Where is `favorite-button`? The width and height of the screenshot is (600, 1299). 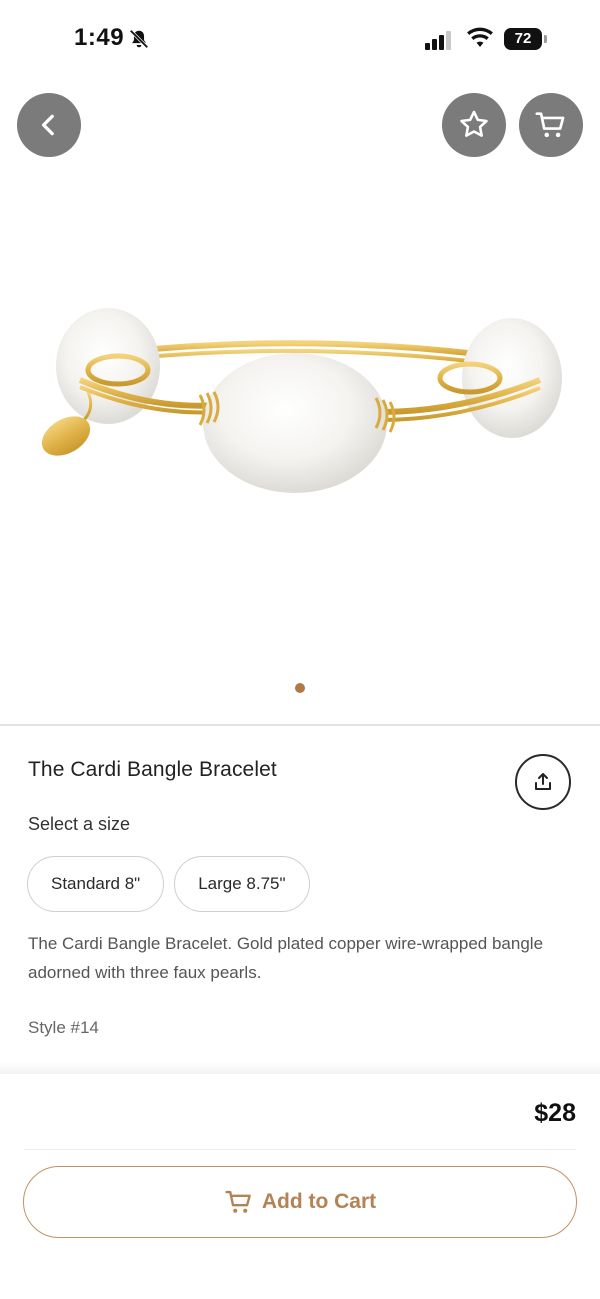
favorite-button is located at coordinates (474, 125).